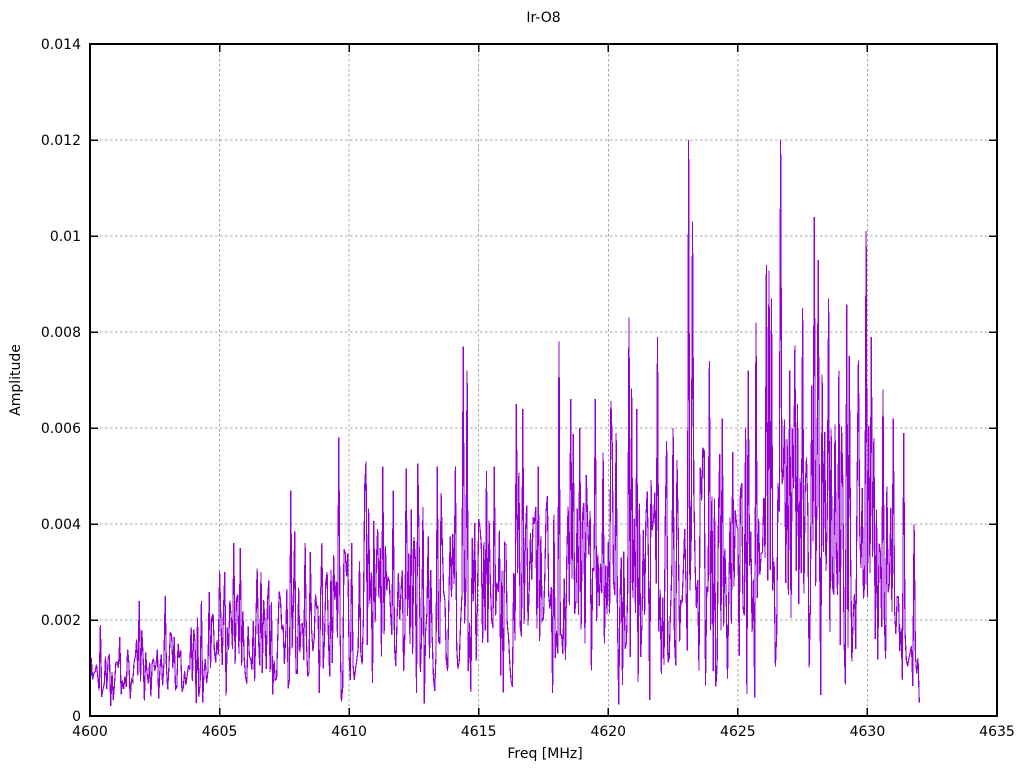 This screenshot has height=768, width=1024. What do you see at coordinates (479, 732) in the screenshot?
I see `x-tick-label: 4615` at bounding box center [479, 732].